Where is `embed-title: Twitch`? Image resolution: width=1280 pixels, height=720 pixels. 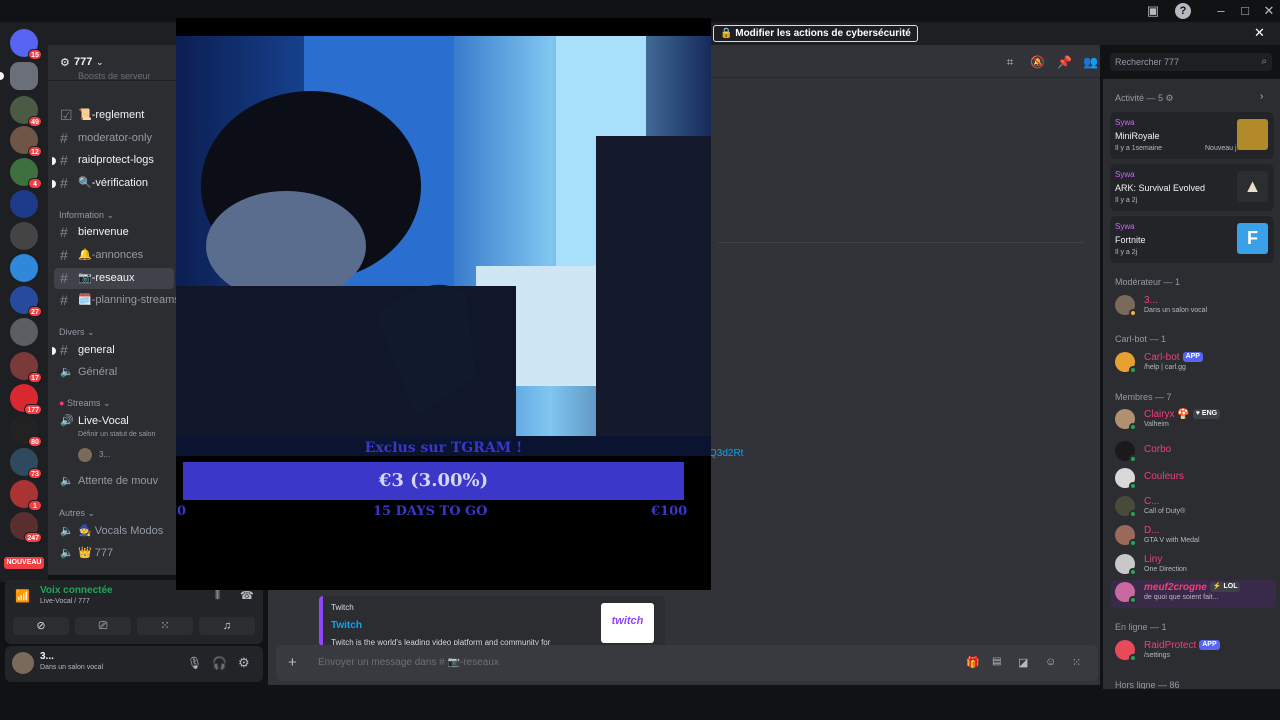
embed-title: Twitch is located at coordinates (346, 625).